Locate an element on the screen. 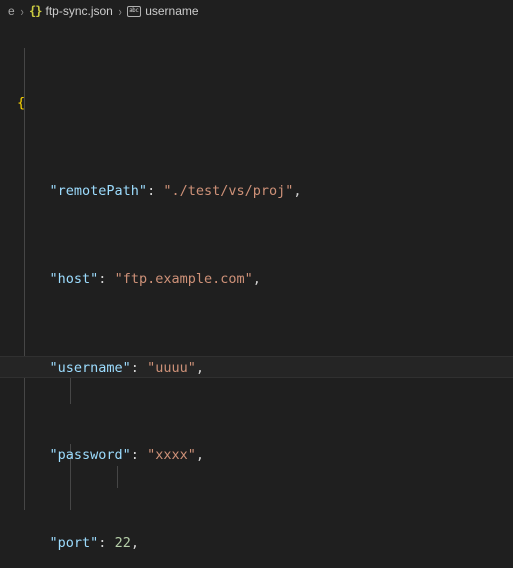 Image resolution: width=513 pixels, height=568 pixels. string-symbol-icon-text: abc is located at coordinates (134, 10).